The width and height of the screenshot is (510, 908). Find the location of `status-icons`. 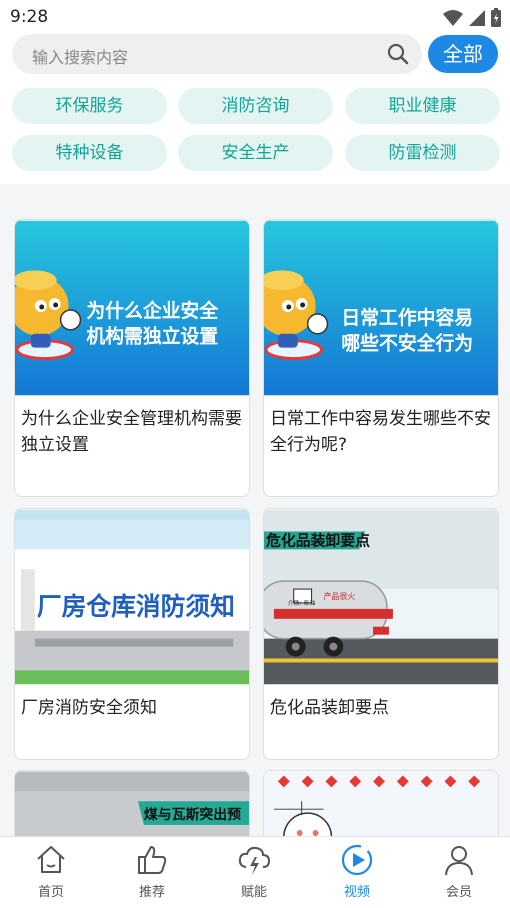

status-icons is located at coordinates (472, 18).